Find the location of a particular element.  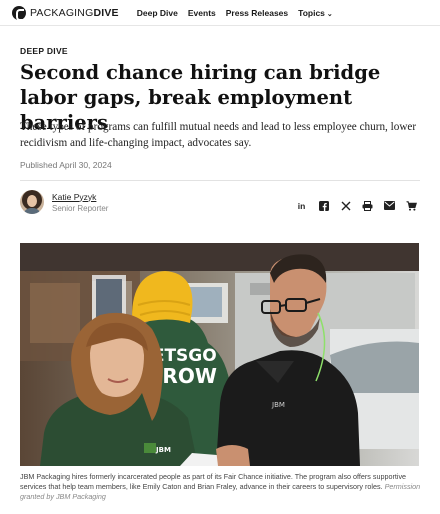

x-icon is located at coordinates (345, 205).